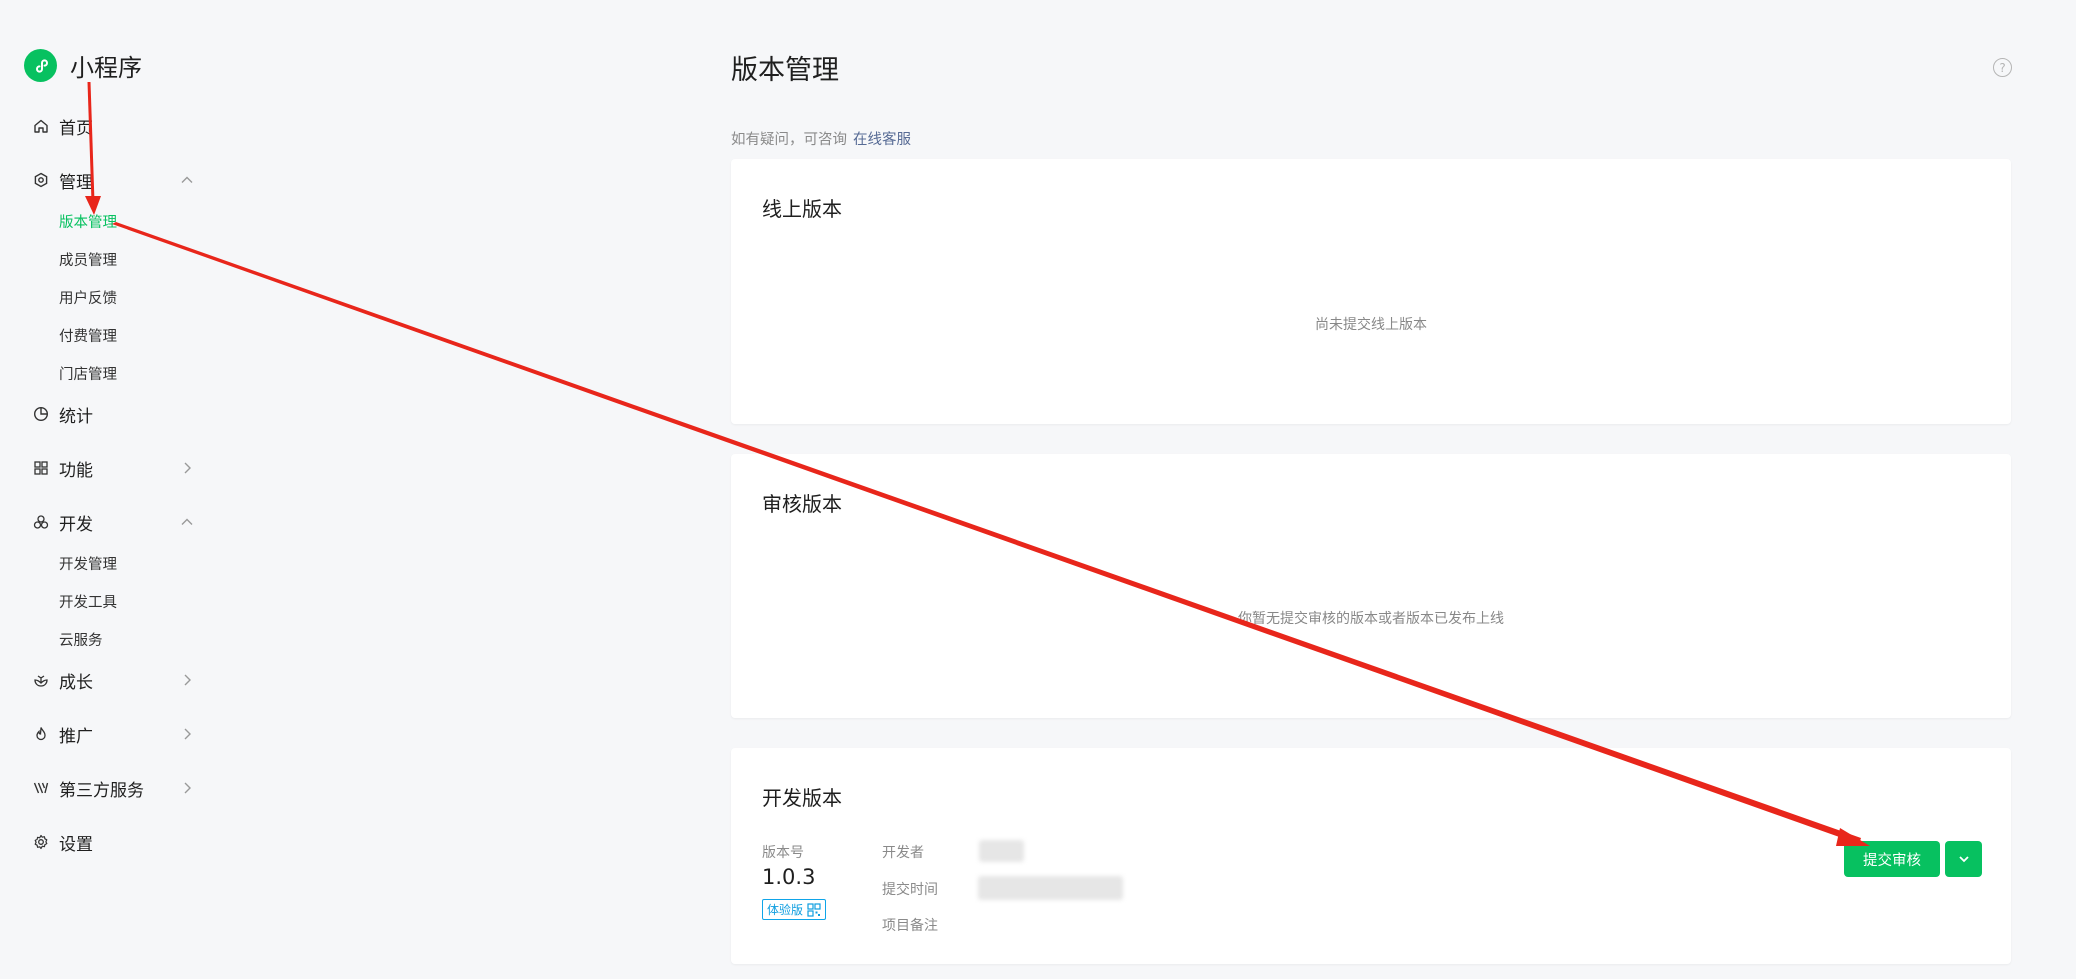 This screenshot has height=979, width=2076. Describe the element at coordinates (114, 180) in the screenshot. I see `nav-manage: 管理` at that location.